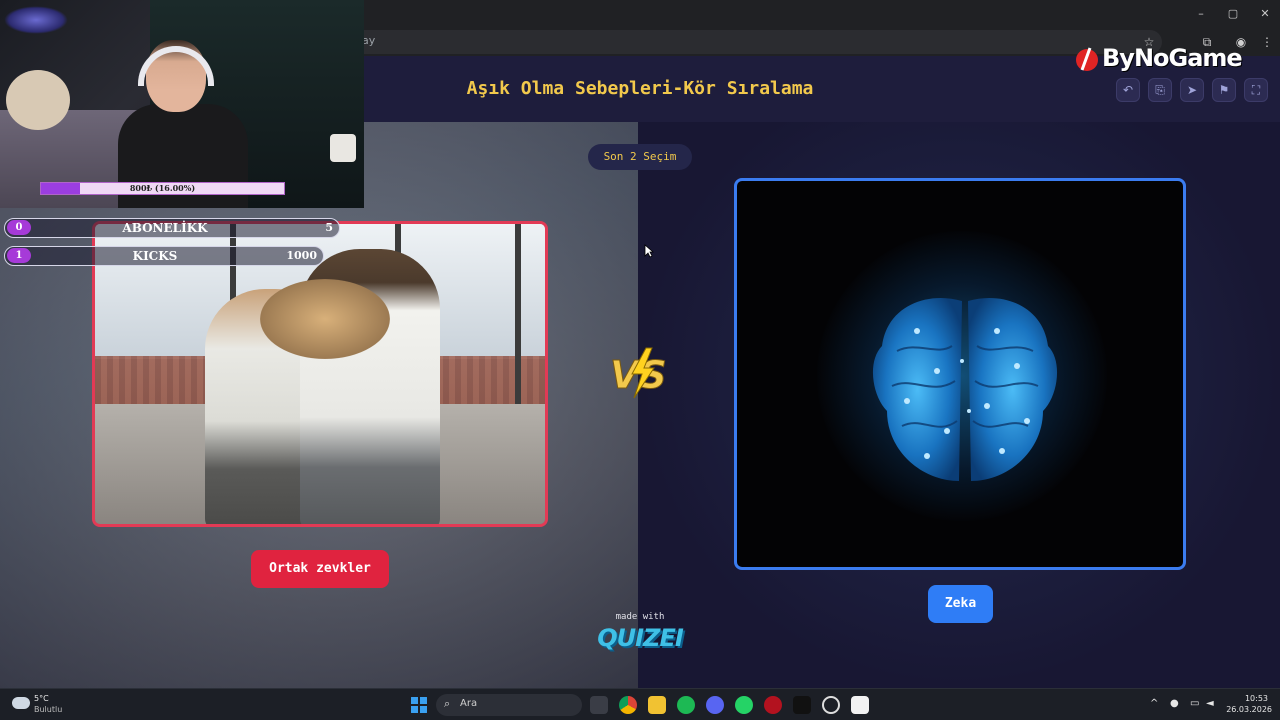  What do you see at coordinates (628, 705) in the screenshot?
I see `chrome-icon` at bounding box center [628, 705].